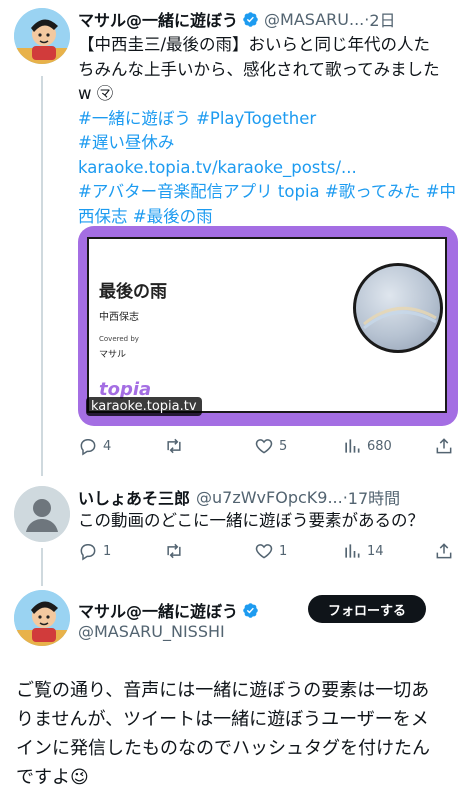 The height and width of the screenshot is (800, 472). Describe the element at coordinates (254, 44) in the screenshot. I see `text-line: 【中西圭三/最後の雨】おいらと同じ年代の人た` at that location.